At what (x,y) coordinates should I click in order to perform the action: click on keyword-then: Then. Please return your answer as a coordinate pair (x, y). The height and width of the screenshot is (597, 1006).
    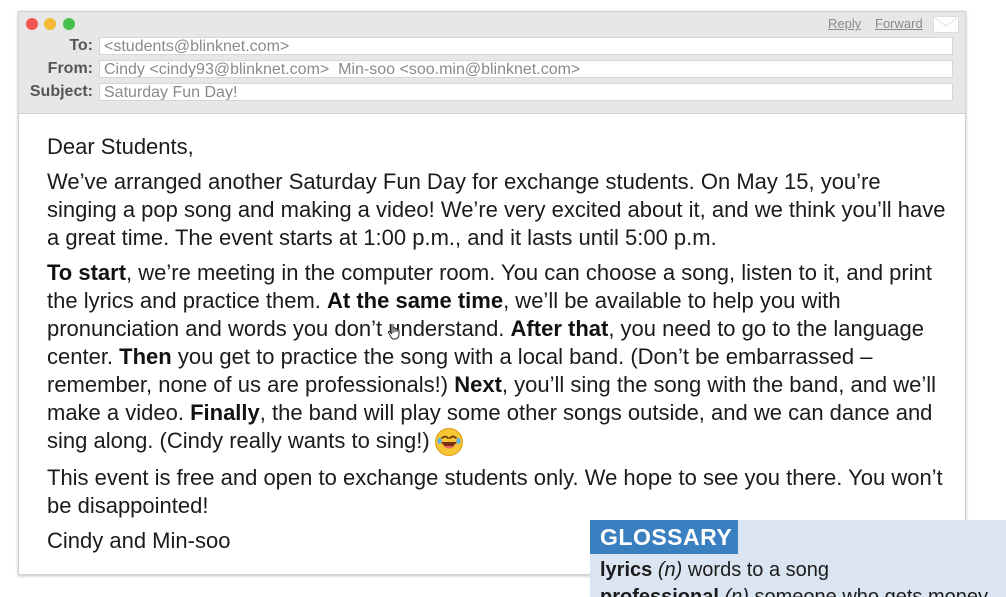
    Looking at the image, I should click on (145, 356).